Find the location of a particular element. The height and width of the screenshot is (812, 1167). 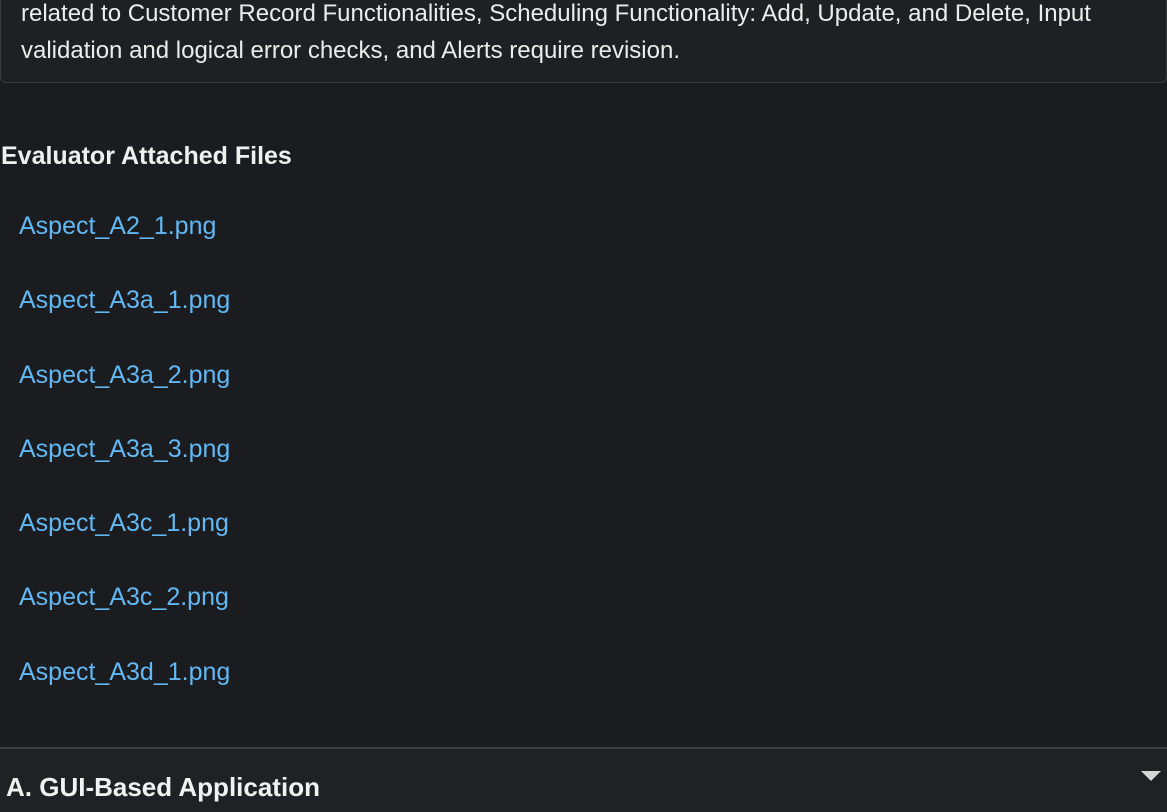

attached-file-item: Aspect_A2_1.png is located at coordinates (124, 244).